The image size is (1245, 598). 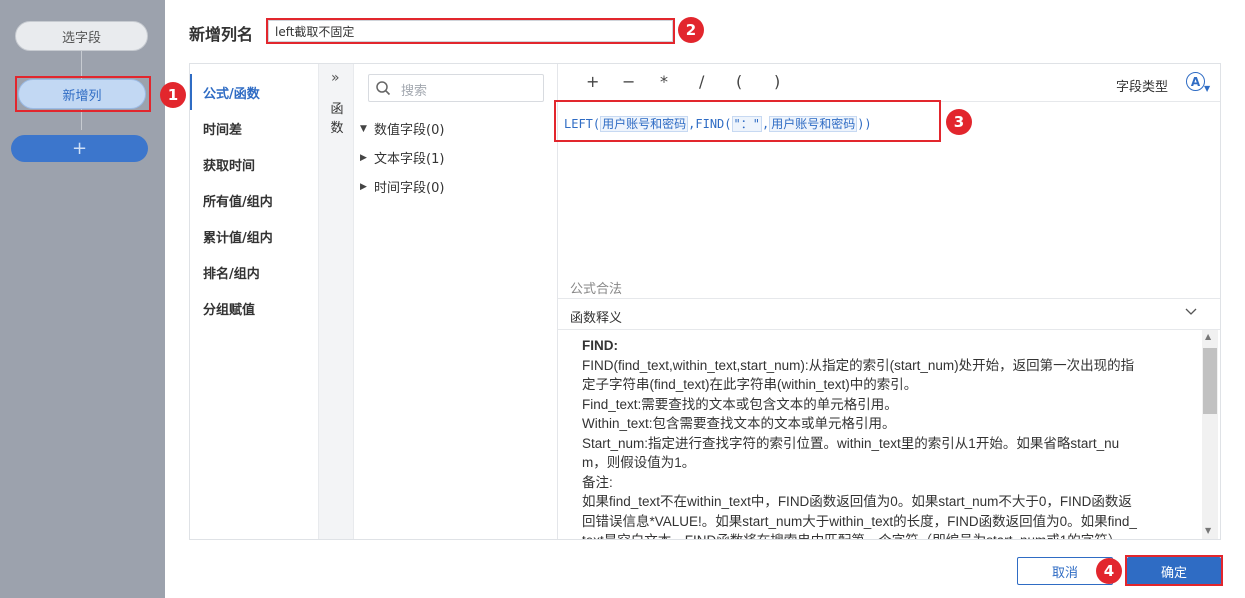 What do you see at coordinates (1142, 87) in the screenshot?
I see `field-type-label: 字段类型` at bounding box center [1142, 87].